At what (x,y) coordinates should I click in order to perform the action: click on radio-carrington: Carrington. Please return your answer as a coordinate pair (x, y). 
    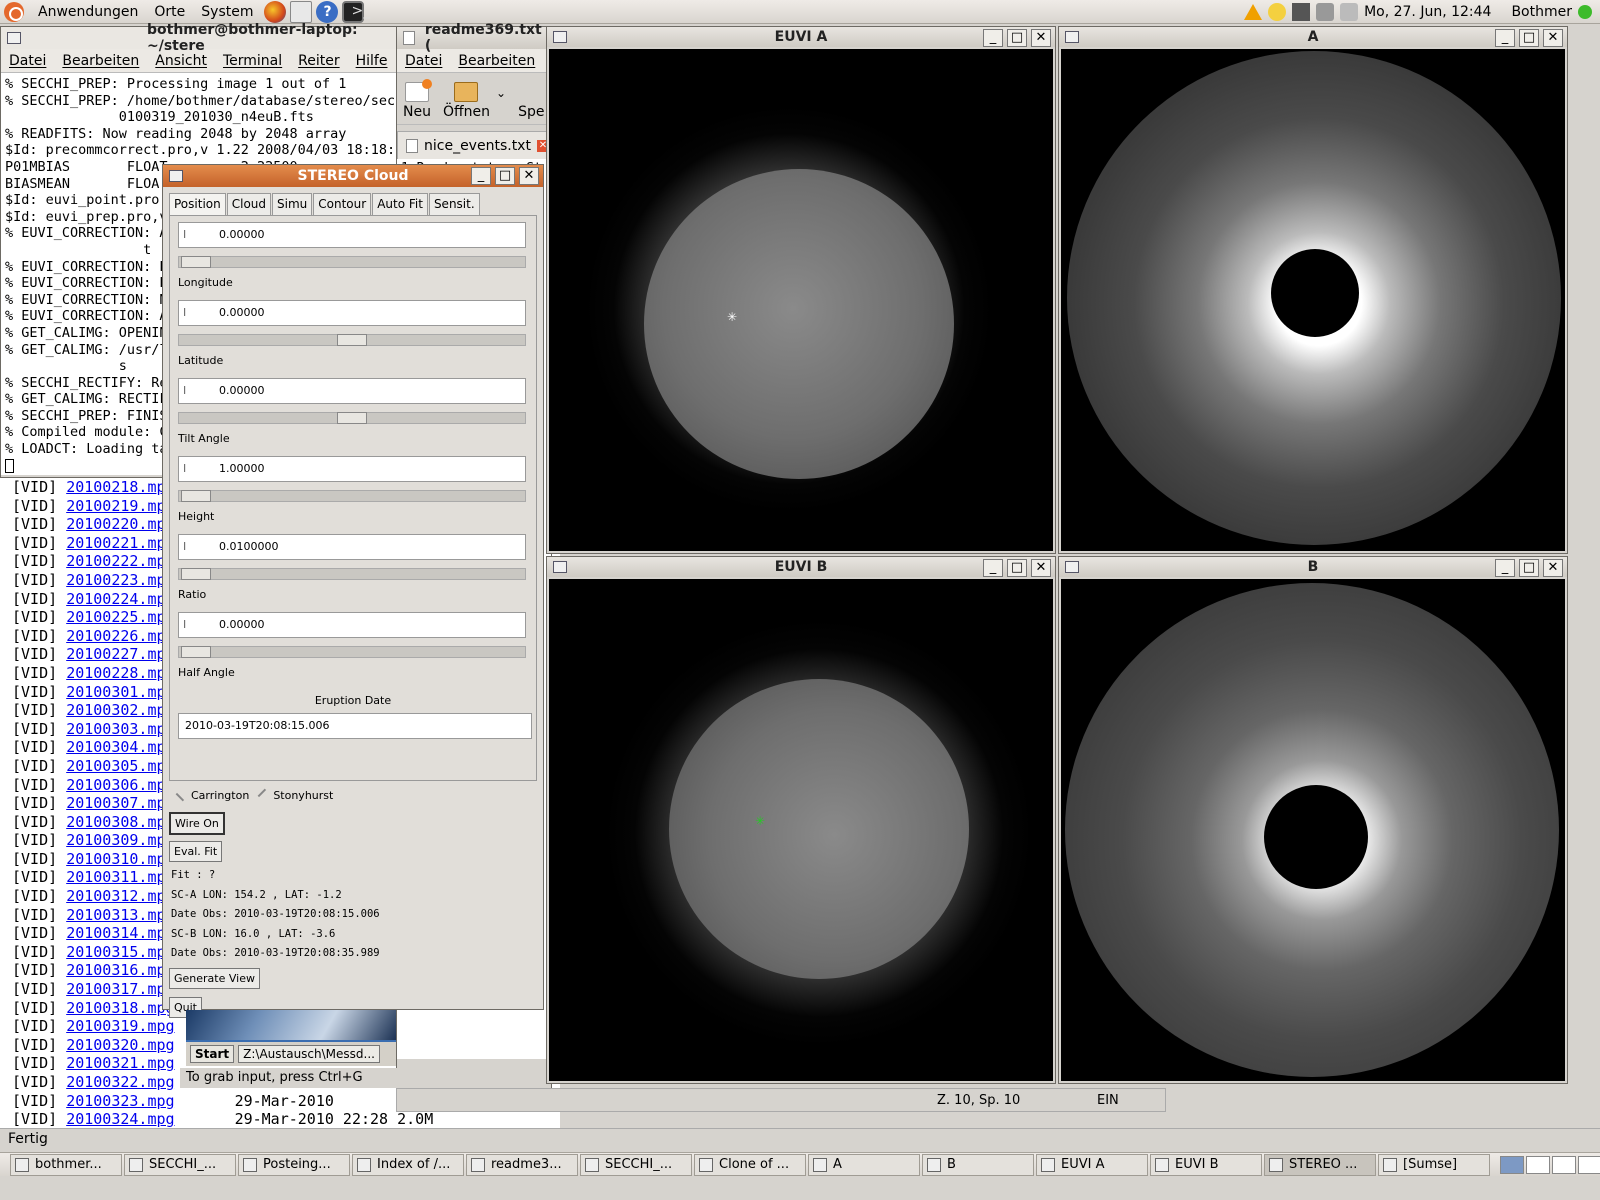
    Looking at the image, I should click on (212, 795).